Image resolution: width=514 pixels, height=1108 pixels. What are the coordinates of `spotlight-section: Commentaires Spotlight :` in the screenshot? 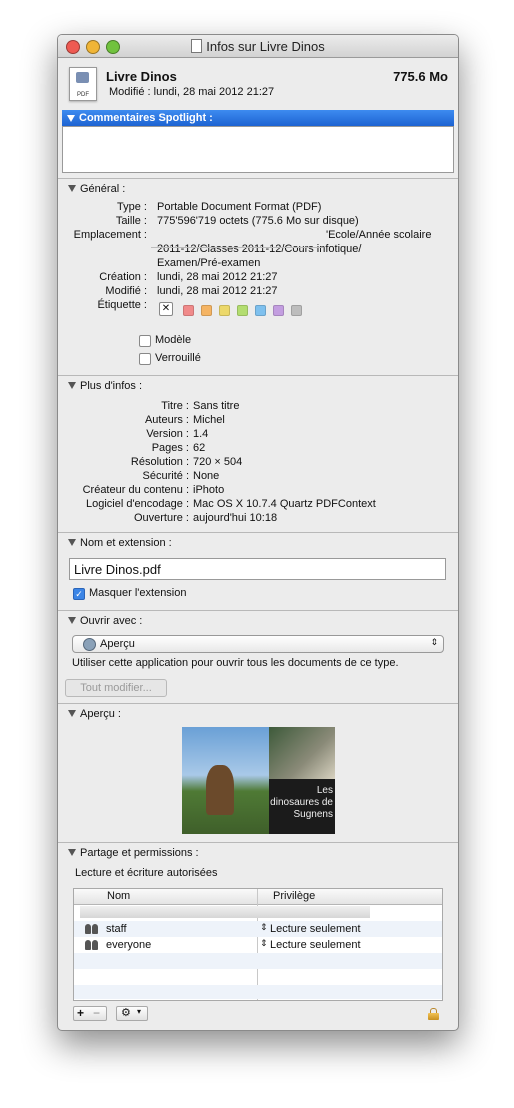 It's located at (258, 141).